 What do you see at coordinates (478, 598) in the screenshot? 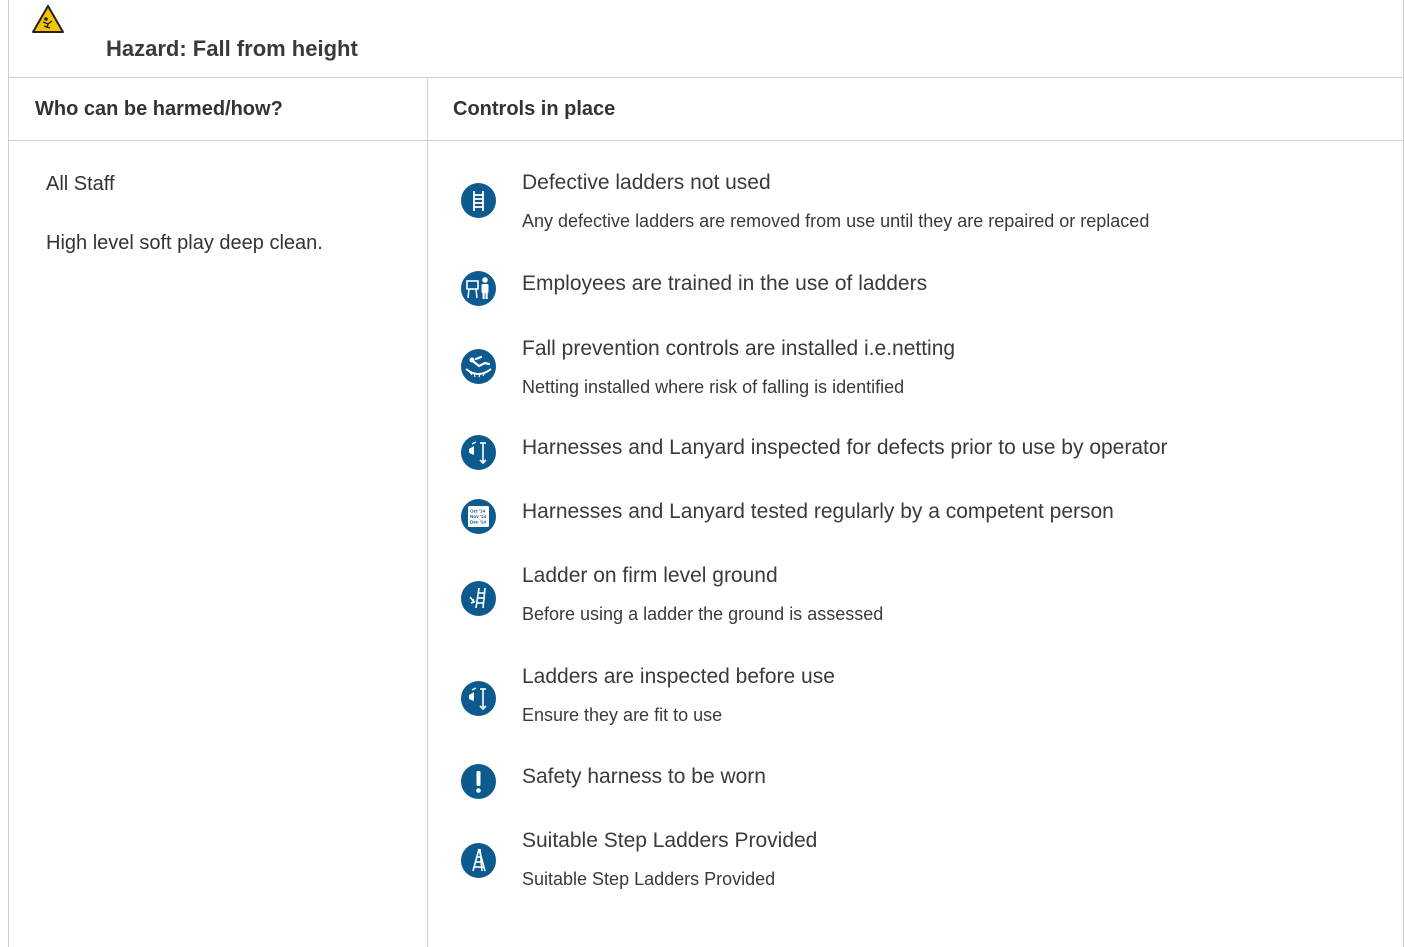
I see `ladder-ground-icon` at bounding box center [478, 598].